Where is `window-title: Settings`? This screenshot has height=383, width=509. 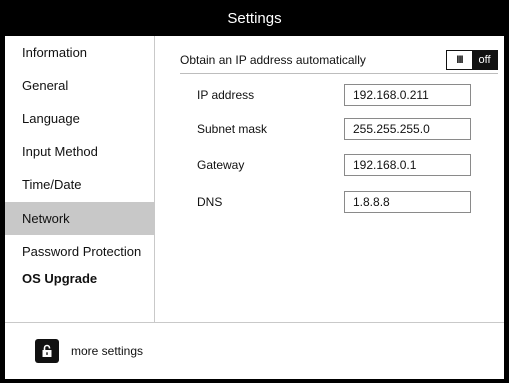 window-title: Settings is located at coordinates (254, 18).